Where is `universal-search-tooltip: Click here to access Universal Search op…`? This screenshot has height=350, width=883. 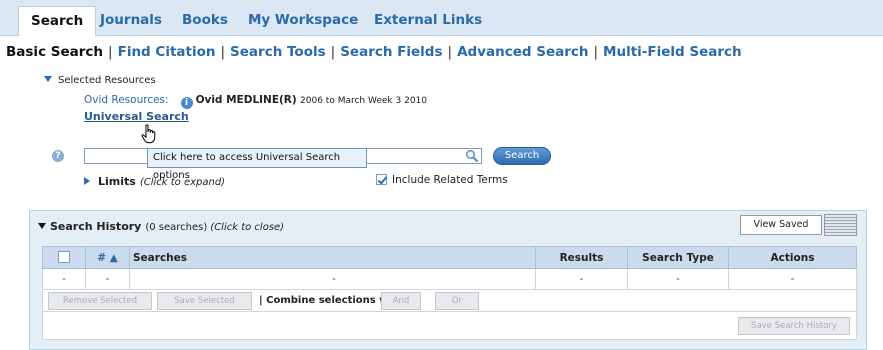 universal-search-tooltip: Click here to access Universal Search op… is located at coordinates (257, 164).